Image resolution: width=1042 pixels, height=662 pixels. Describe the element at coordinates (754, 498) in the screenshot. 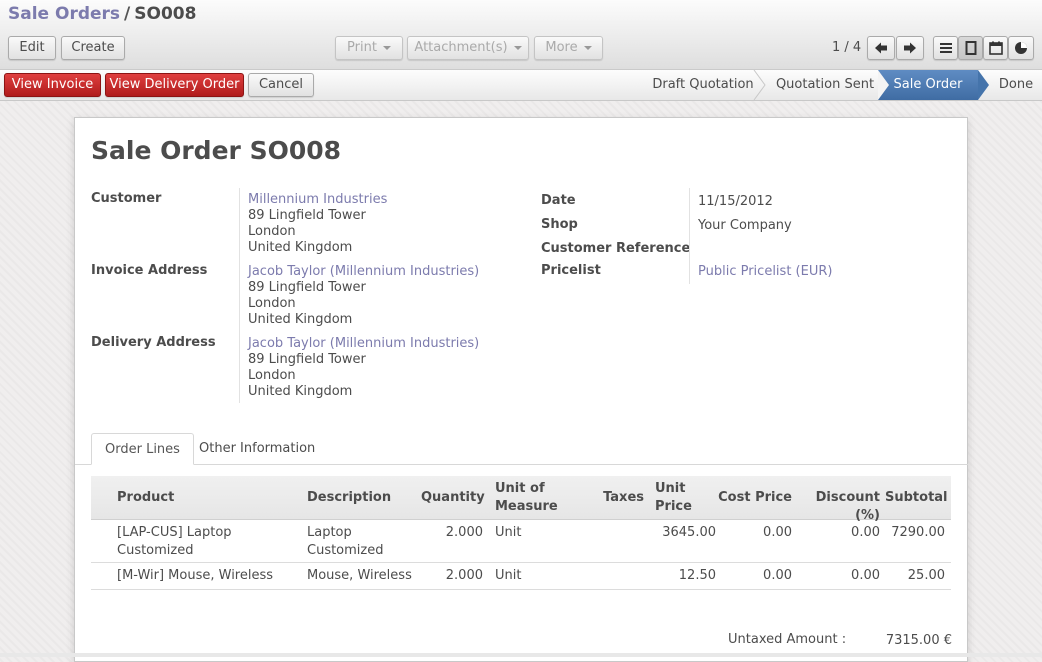

I see `column-cost-price: Cost Price` at that location.